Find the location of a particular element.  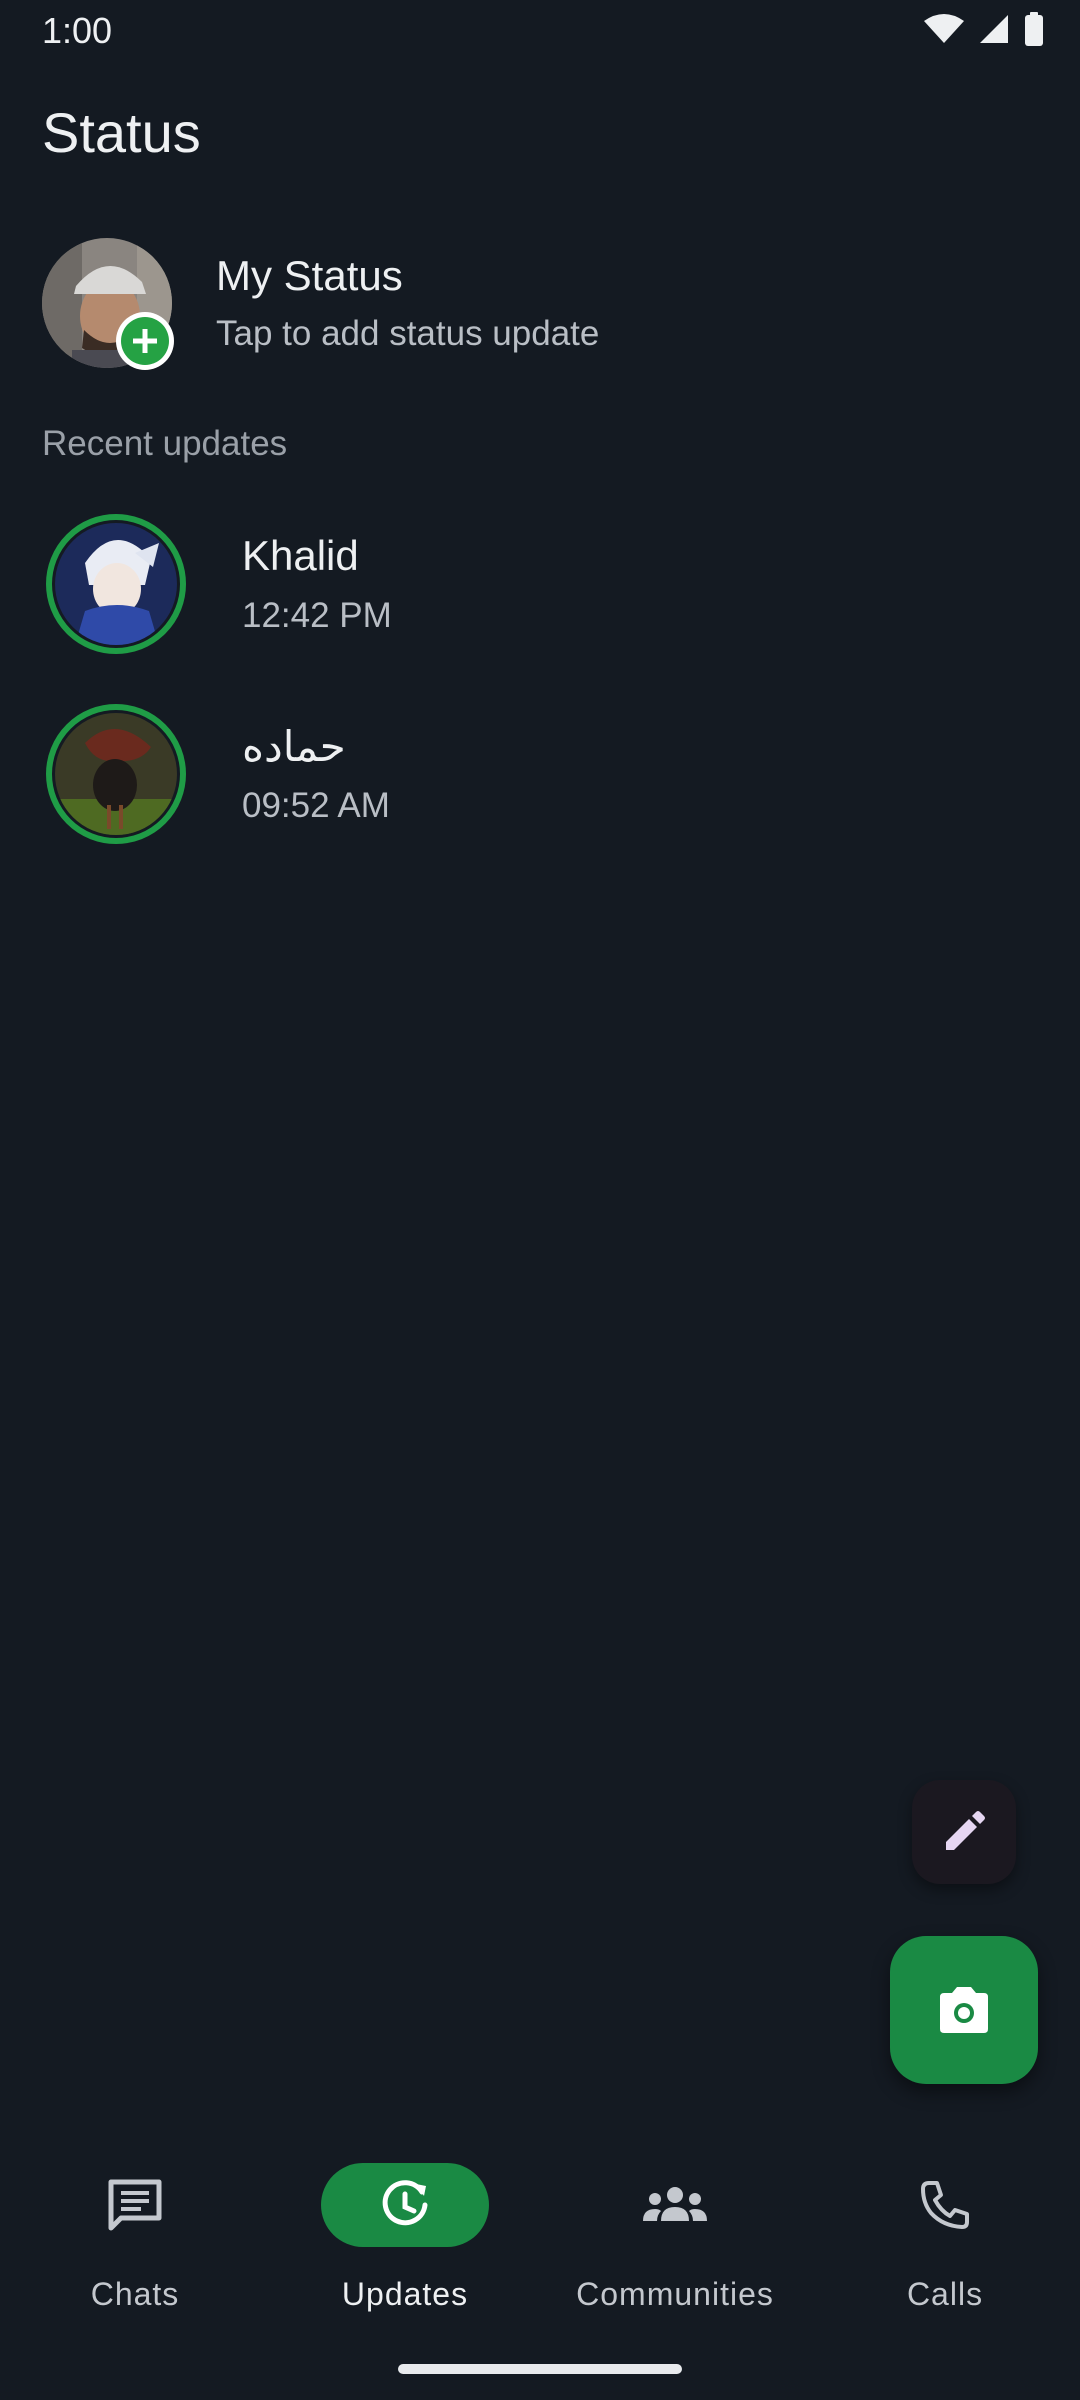

plus-icon is located at coordinates (145, 341).